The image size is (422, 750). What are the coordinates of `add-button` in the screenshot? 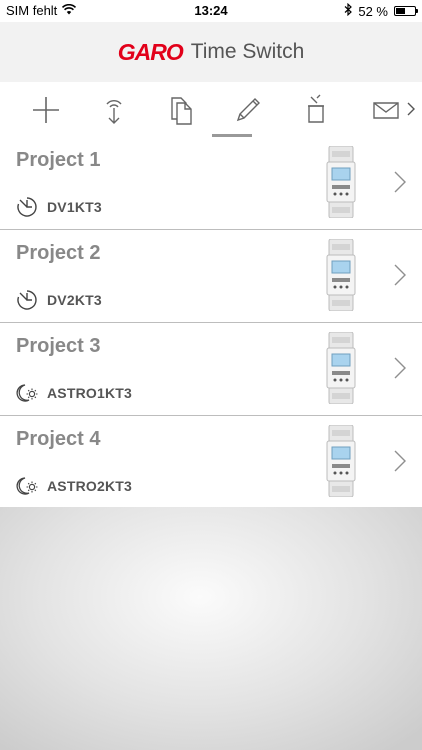 It's located at (46, 110).